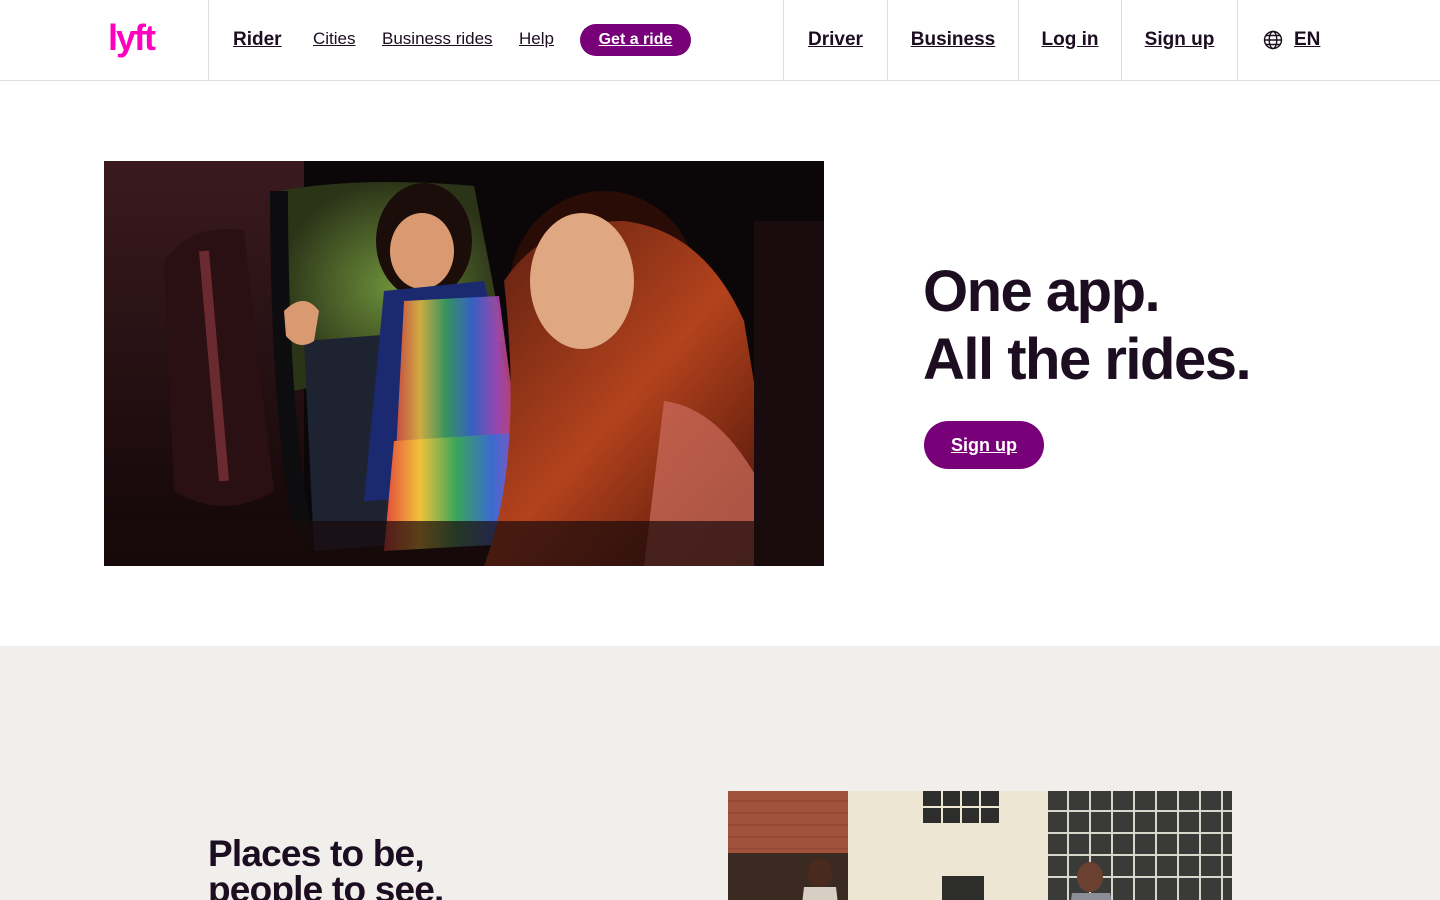 This screenshot has width=1440, height=900. Describe the element at coordinates (536, 39) in the screenshot. I see `nav-help: Help` at that location.